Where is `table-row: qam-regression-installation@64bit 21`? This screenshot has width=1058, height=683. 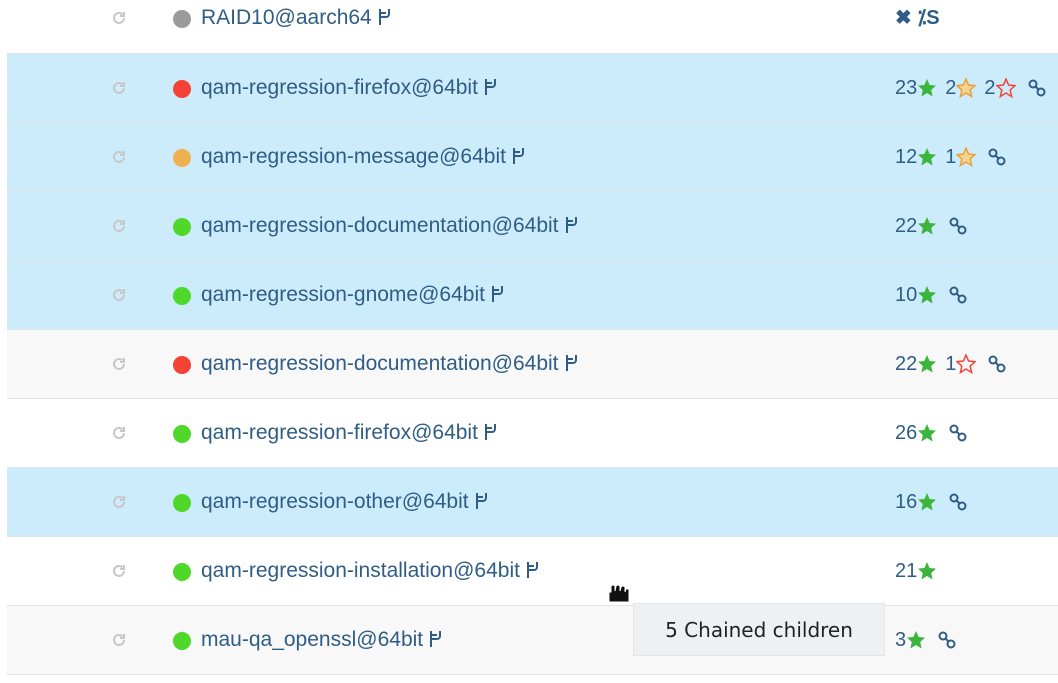
table-row: qam-regression-installation@64bit 21 is located at coordinates (532, 571).